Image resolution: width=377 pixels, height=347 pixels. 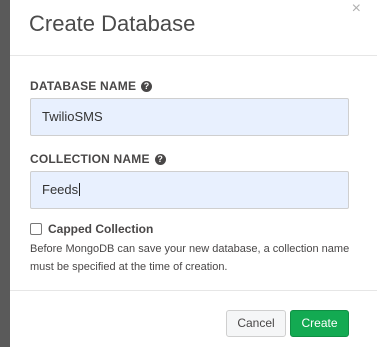 I want to click on capped-collection-checkbox, so click(x=36, y=229).